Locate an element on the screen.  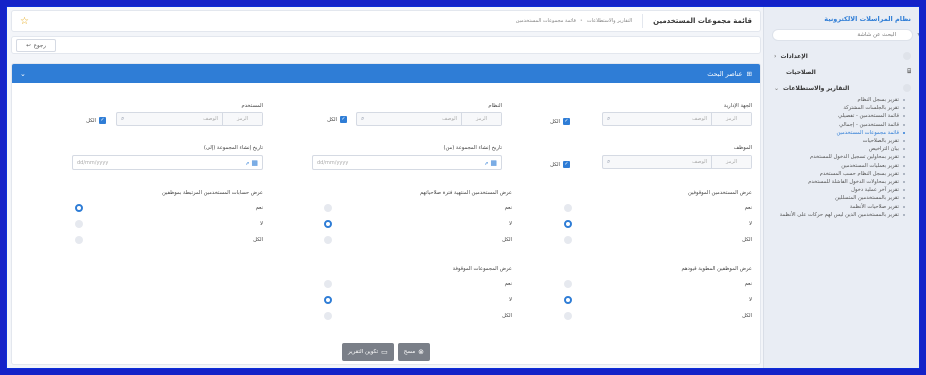
clear-button: ⊗ مسح is located at coordinates (414, 352).